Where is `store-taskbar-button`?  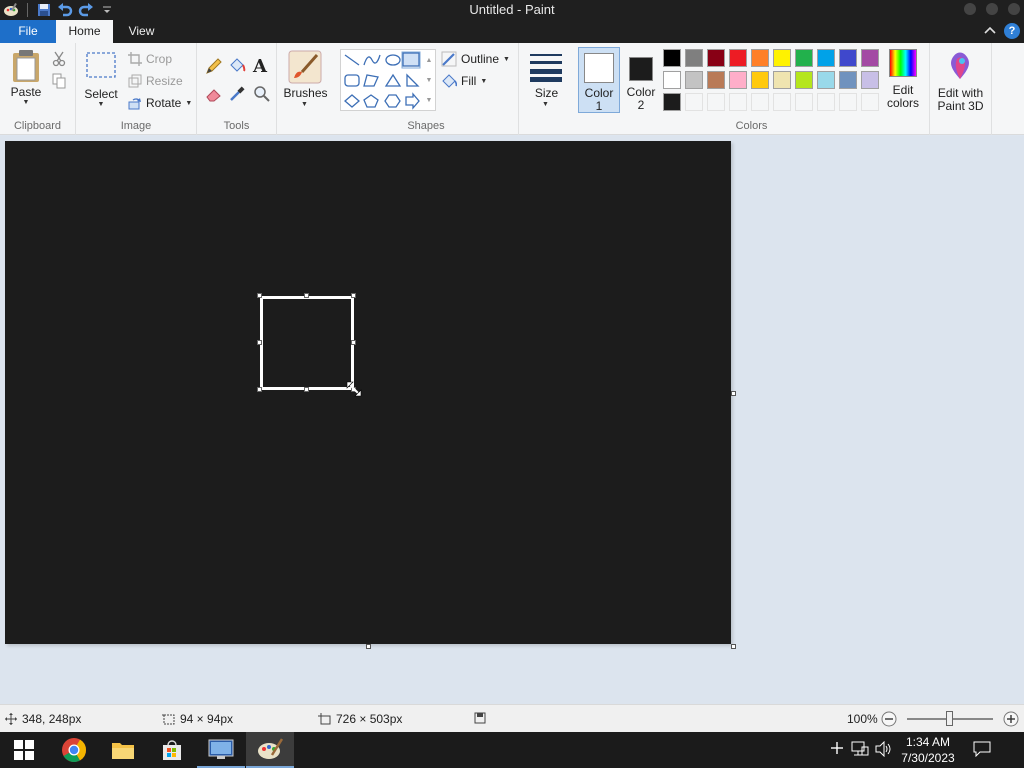 store-taskbar-button is located at coordinates (172, 750).